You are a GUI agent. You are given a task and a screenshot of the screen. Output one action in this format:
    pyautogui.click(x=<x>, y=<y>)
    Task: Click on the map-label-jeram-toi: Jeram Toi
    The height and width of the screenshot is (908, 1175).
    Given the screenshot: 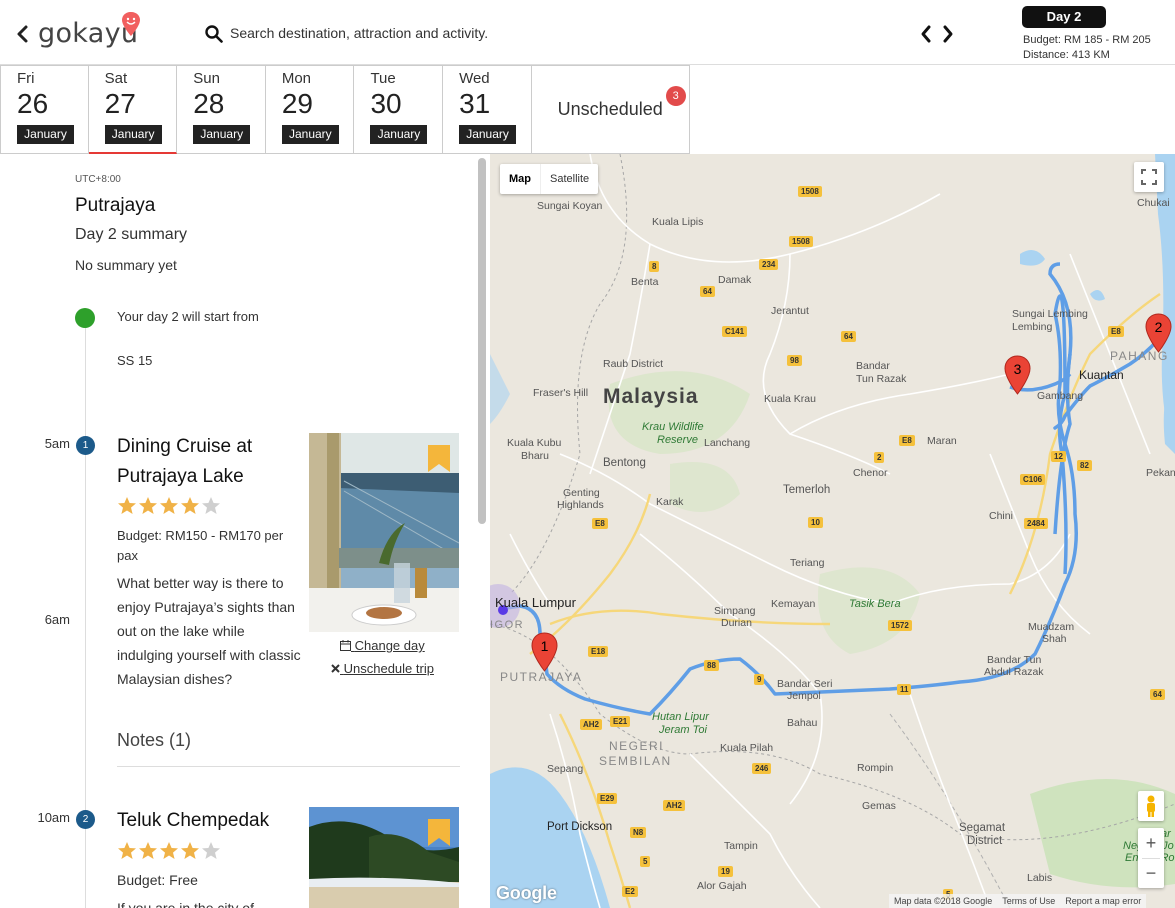 What is the action you would take?
    pyautogui.click(x=683, y=730)
    